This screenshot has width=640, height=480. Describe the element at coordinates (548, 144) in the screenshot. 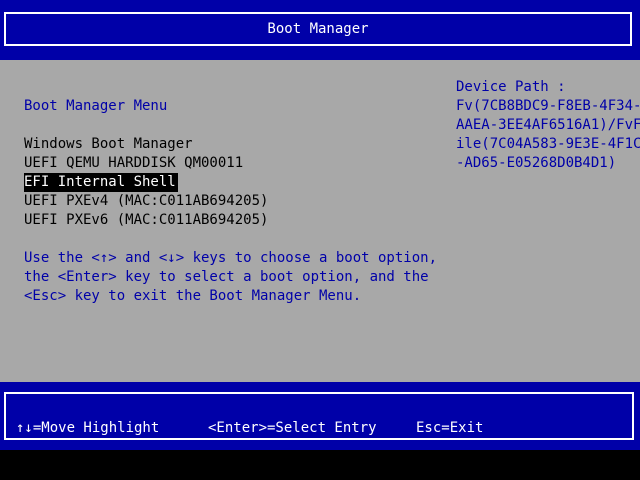

I see `device-path-value-line: ile(7C04A583-9E3E-4F1C` at that location.